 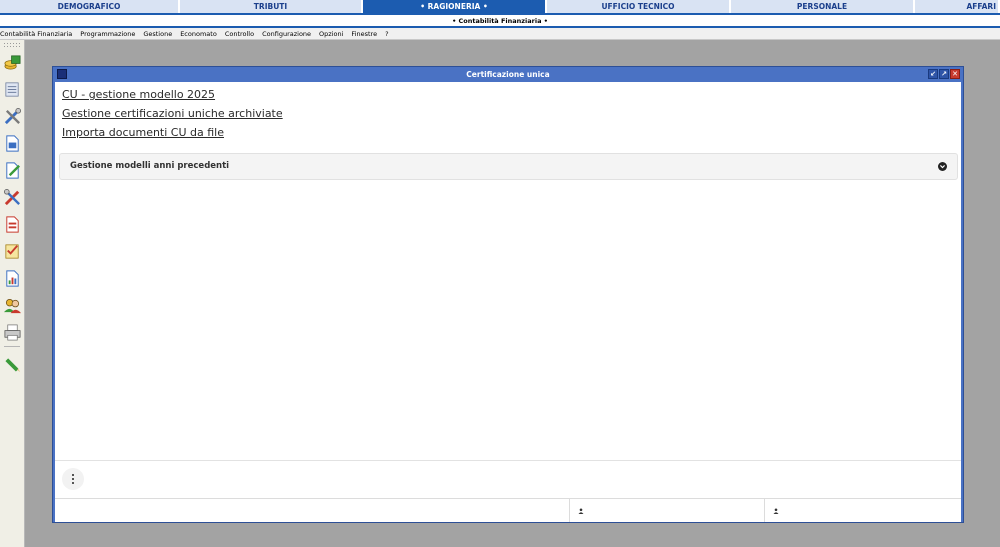 I want to click on chevron-down-icon, so click(x=942, y=166).